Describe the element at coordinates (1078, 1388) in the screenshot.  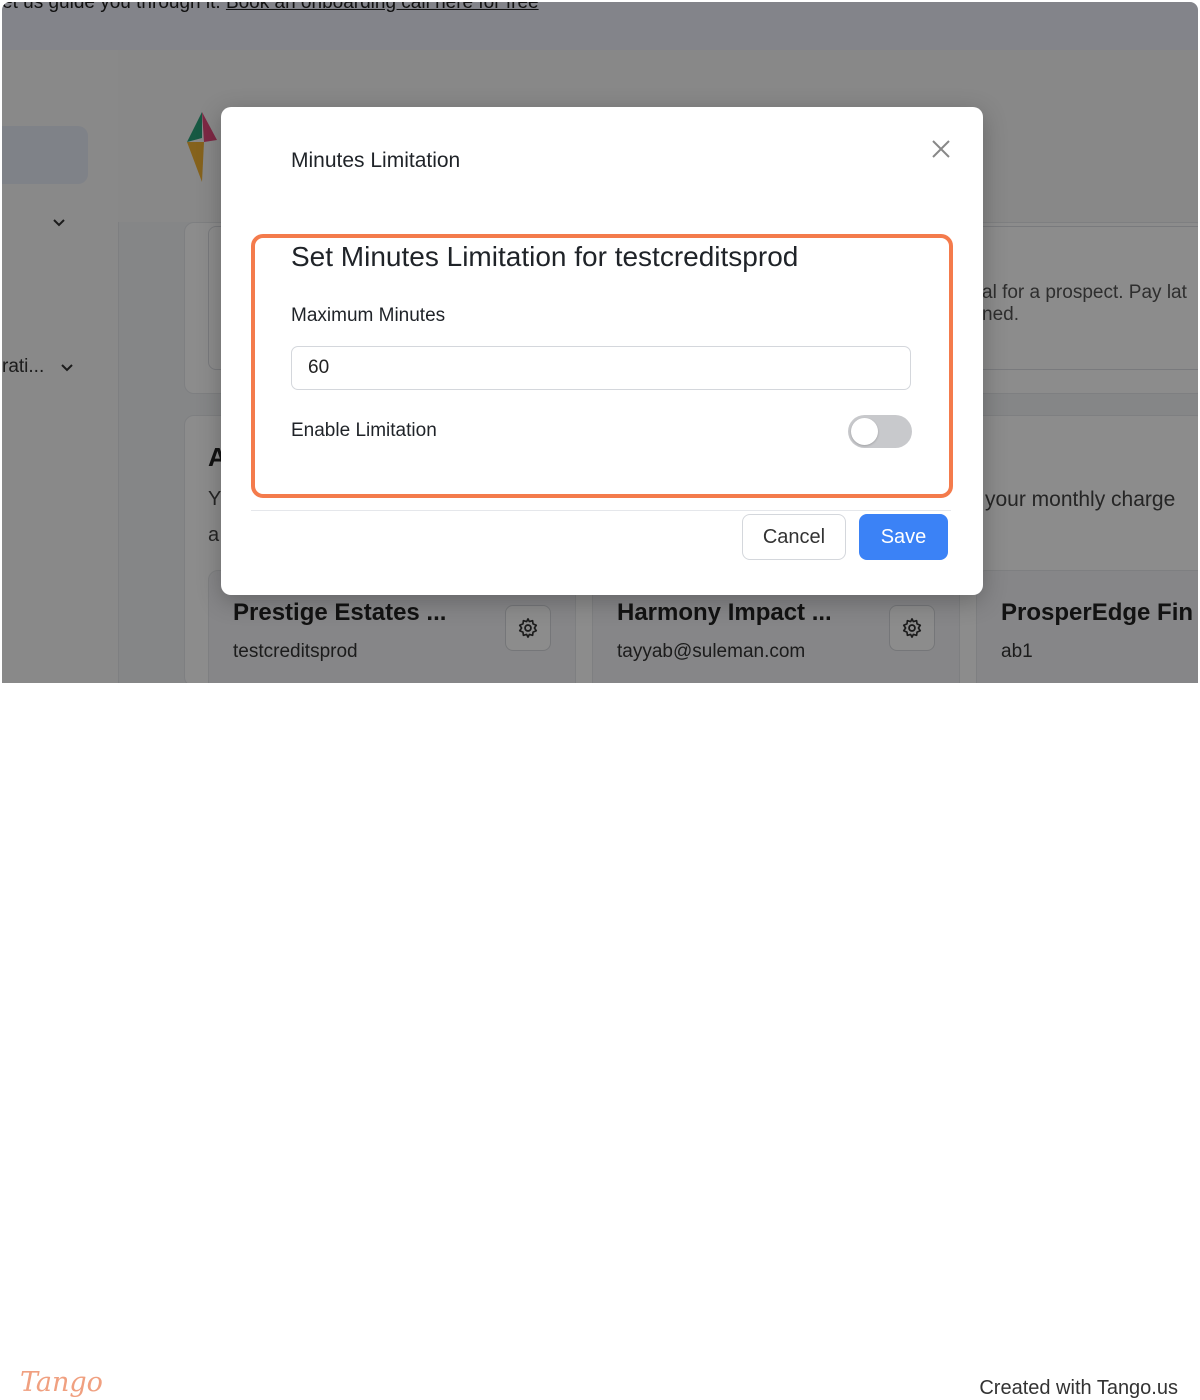
I see `tango-credit: Created with Tango.us` at that location.